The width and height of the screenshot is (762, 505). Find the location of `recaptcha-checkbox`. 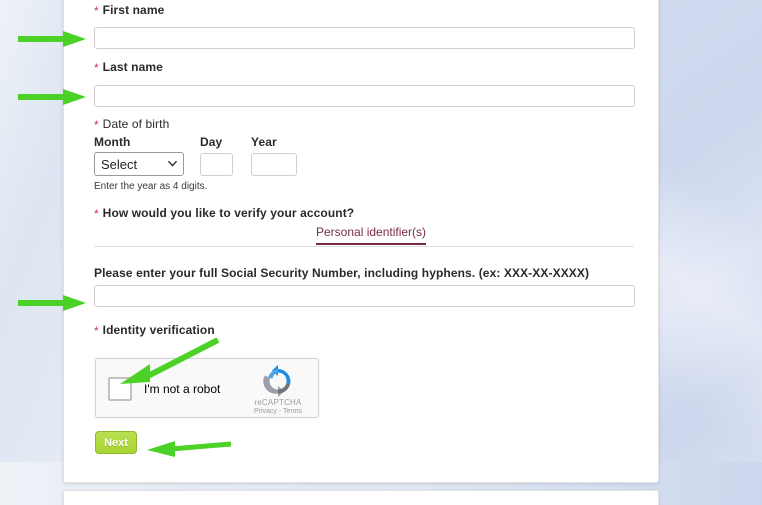

recaptcha-checkbox is located at coordinates (120, 389).